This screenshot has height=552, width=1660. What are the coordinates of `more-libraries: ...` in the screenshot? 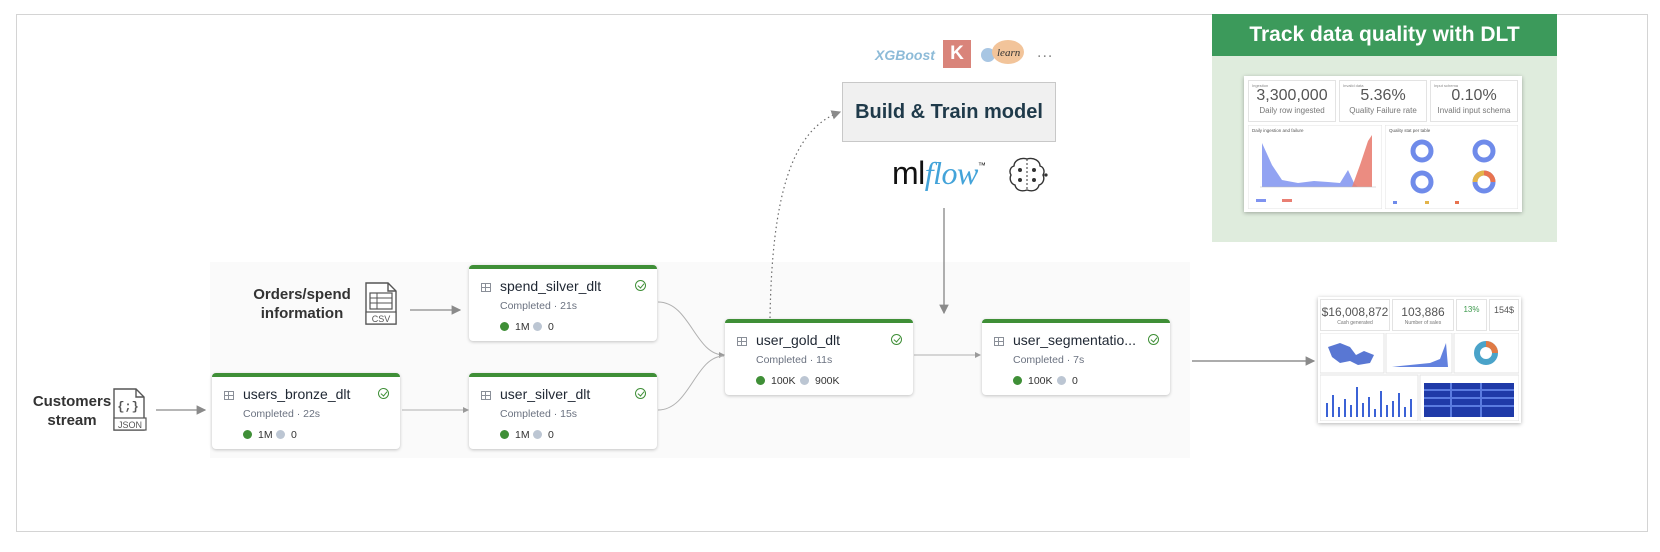 It's located at (1045, 52).